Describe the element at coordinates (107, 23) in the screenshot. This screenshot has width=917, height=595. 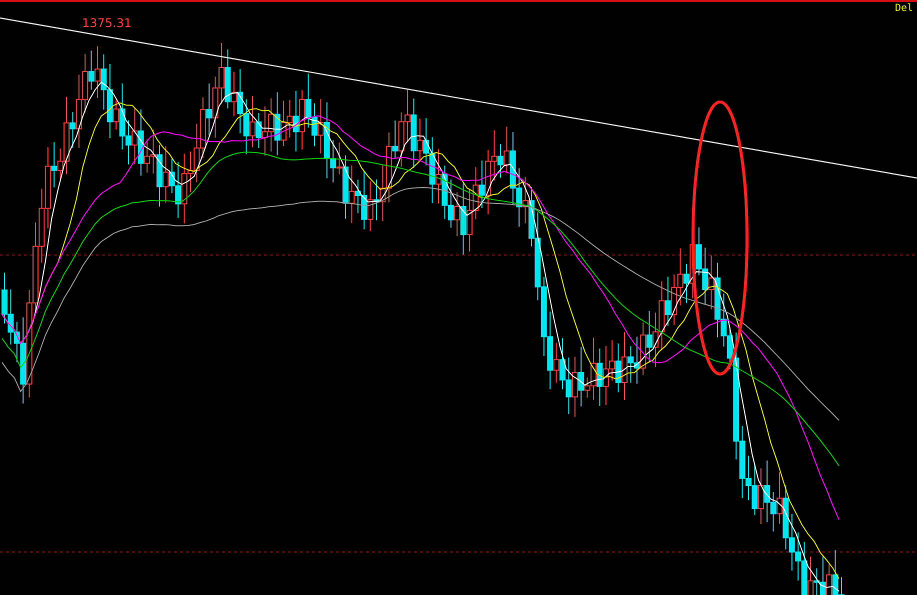
I see `peak-price-label: 1375.31` at that location.